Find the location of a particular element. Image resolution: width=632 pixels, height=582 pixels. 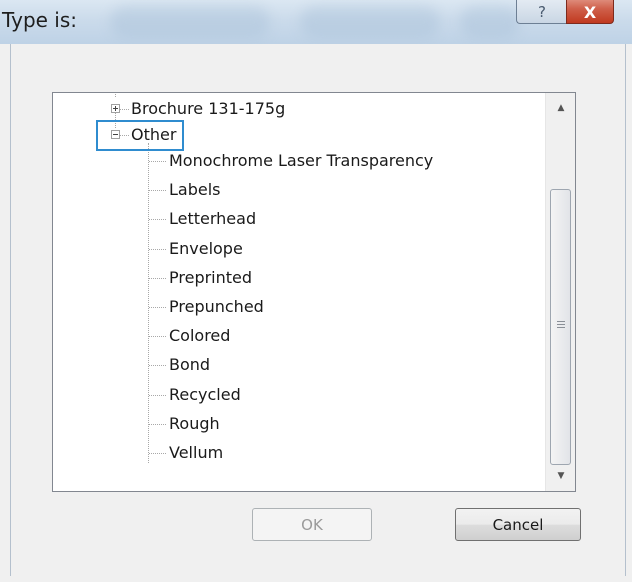

tree-node-label: Labels is located at coordinates (195, 190).